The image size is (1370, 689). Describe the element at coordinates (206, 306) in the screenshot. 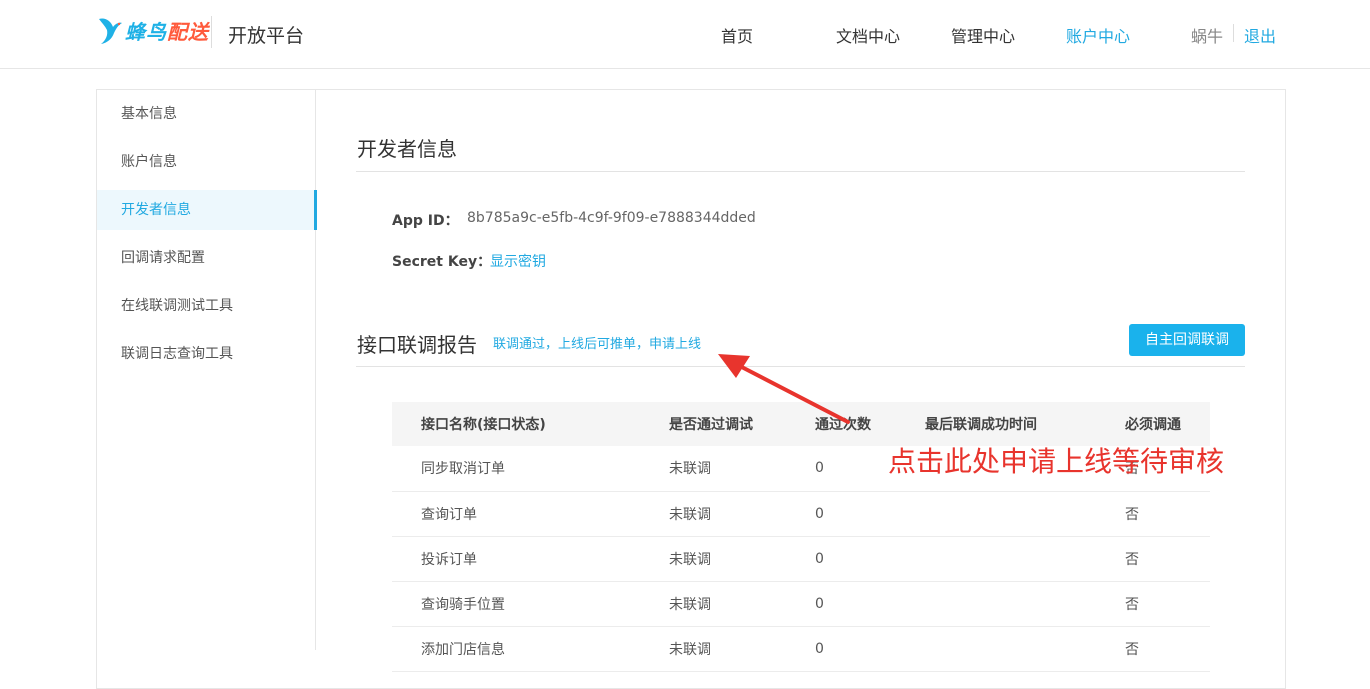

I see `sidebar-item-online-test-tool: 在线联调测试工具` at that location.